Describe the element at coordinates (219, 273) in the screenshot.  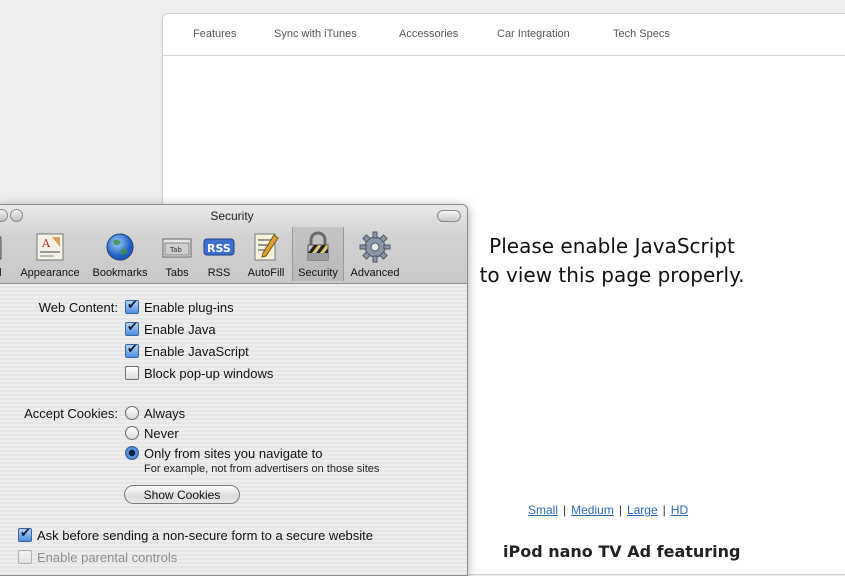
I see `toolbar-item-label: RSS` at that location.